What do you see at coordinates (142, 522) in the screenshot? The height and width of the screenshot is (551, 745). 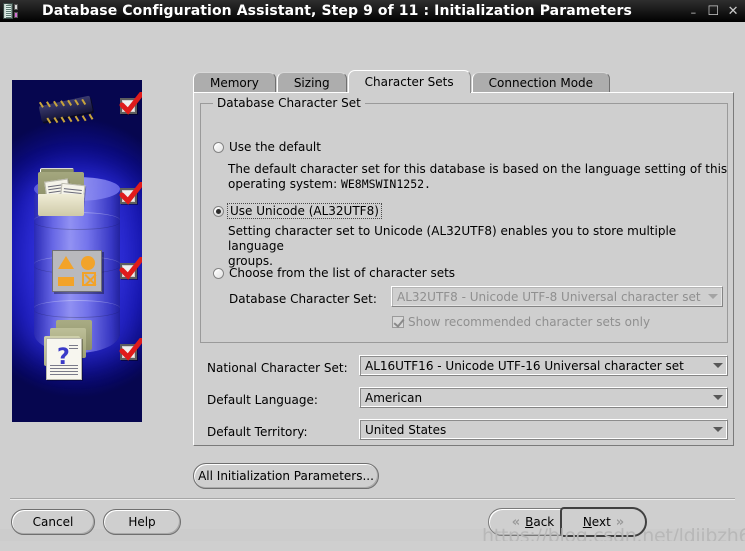 I see `help-button: Help` at bounding box center [142, 522].